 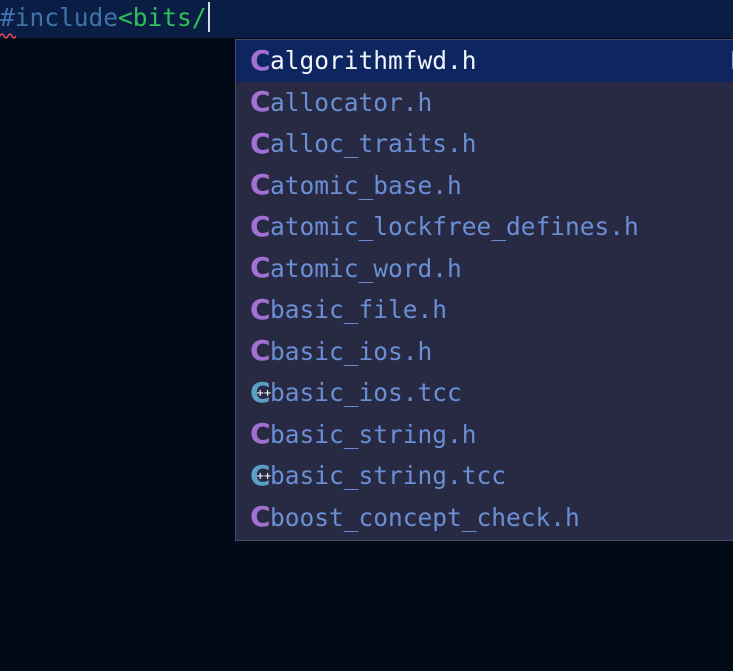 I want to click on suggestion-item: Calgorithmfwd.h, so click(x=484, y=61).